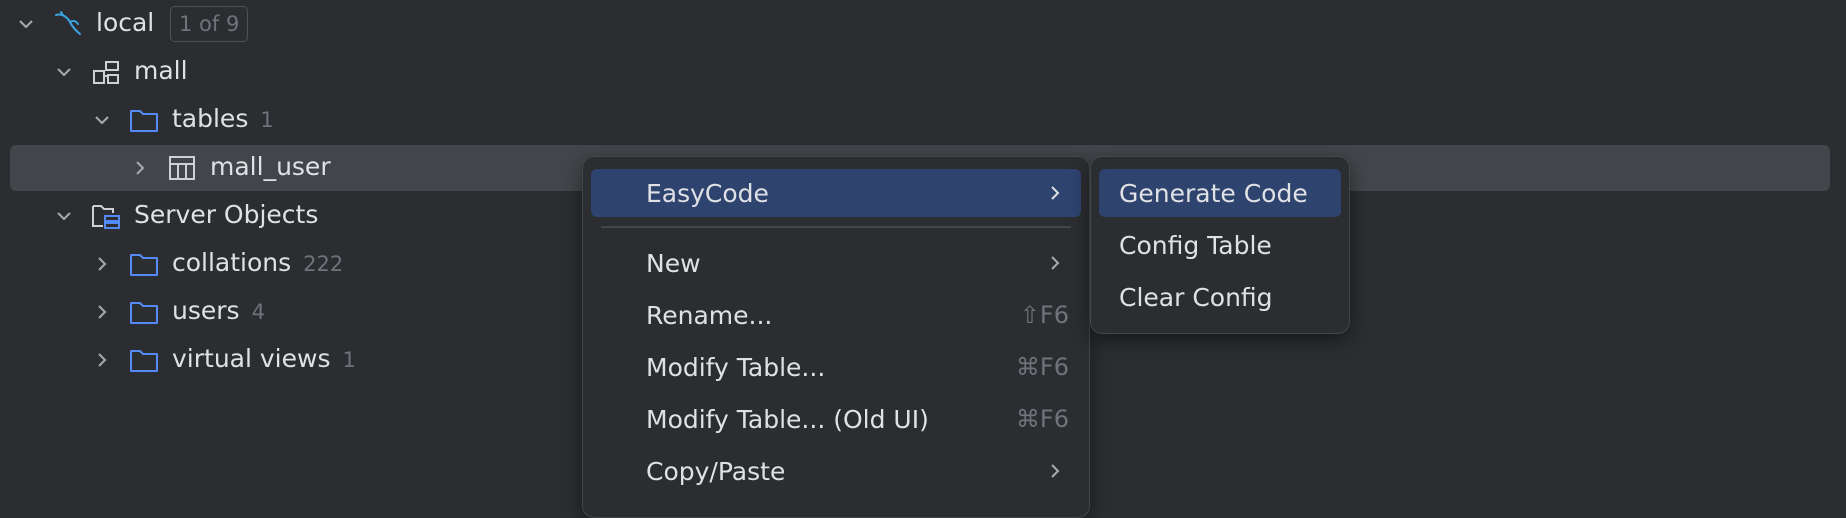 The image size is (1846, 518). What do you see at coordinates (258, 312) in the screenshot?
I see `item-count: 4` at bounding box center [258, 312].